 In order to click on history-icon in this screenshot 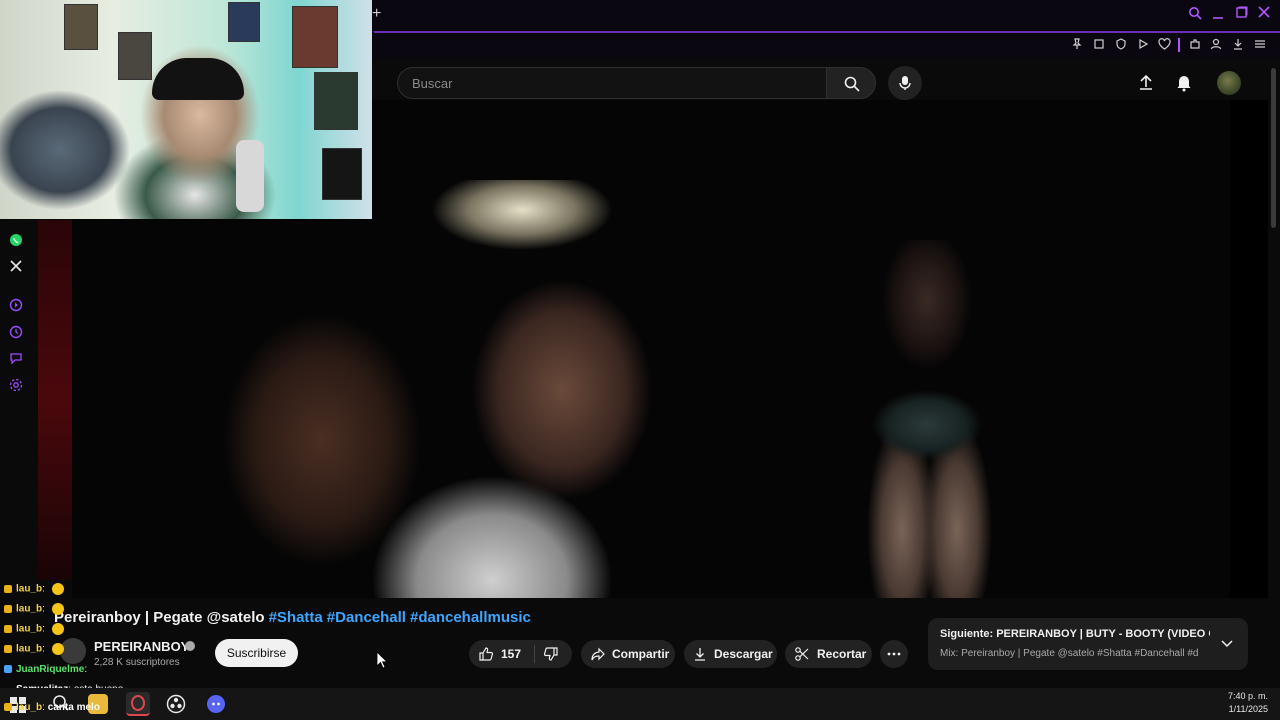, I will do `click(16, 332)`.